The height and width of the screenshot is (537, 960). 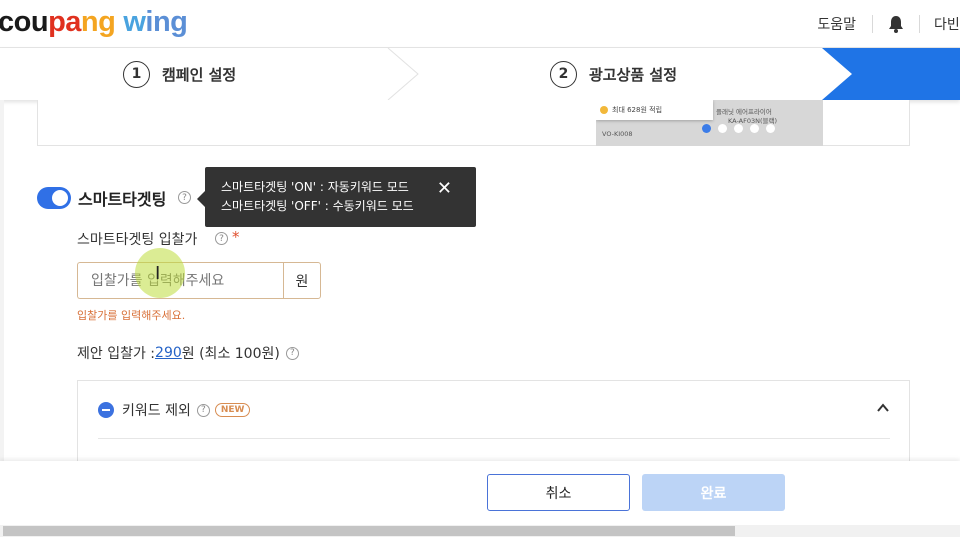 I want to click on bid-input, so click(x=180, y=280).